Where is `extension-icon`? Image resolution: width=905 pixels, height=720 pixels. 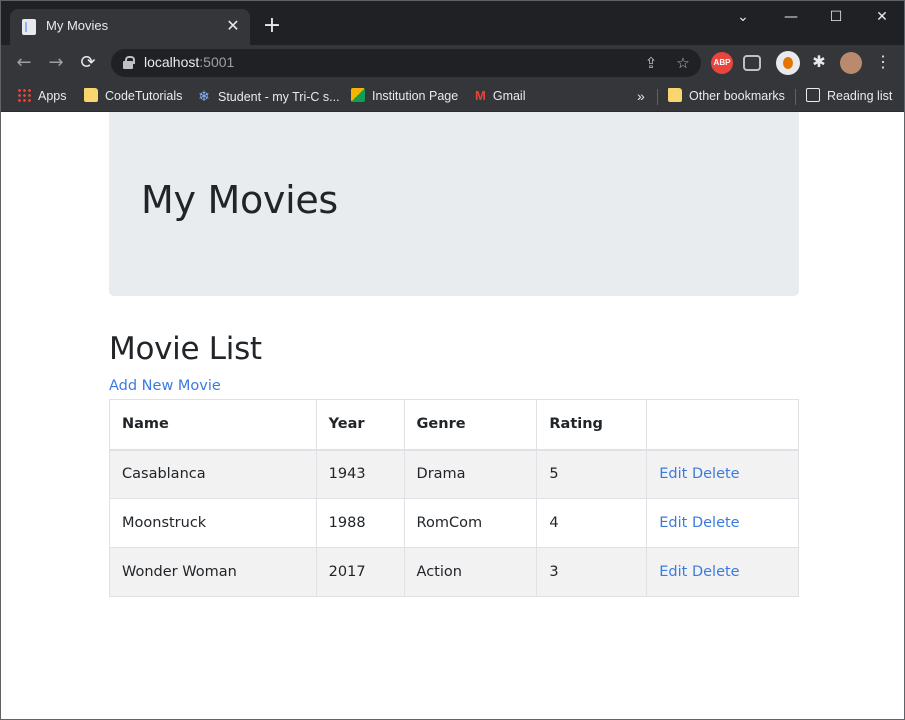 extension-icon is located at coordinates (752, 63).